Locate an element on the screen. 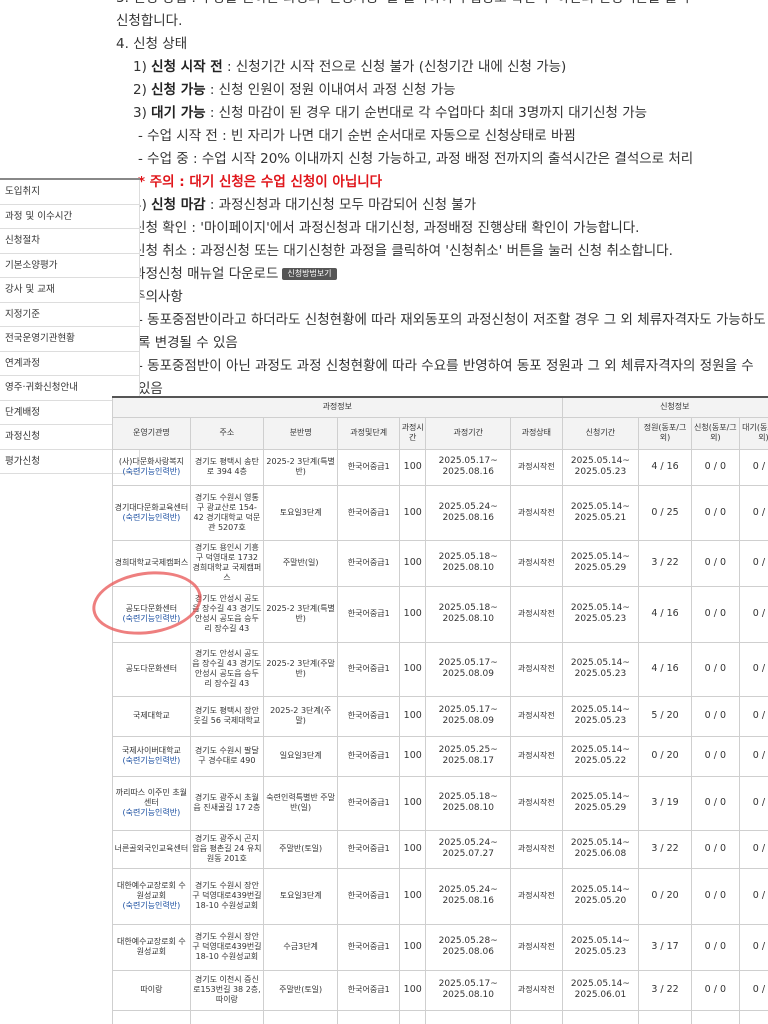  sidebar-item-basic-test: 기본소양평가 is located at coordinates (70, 265).